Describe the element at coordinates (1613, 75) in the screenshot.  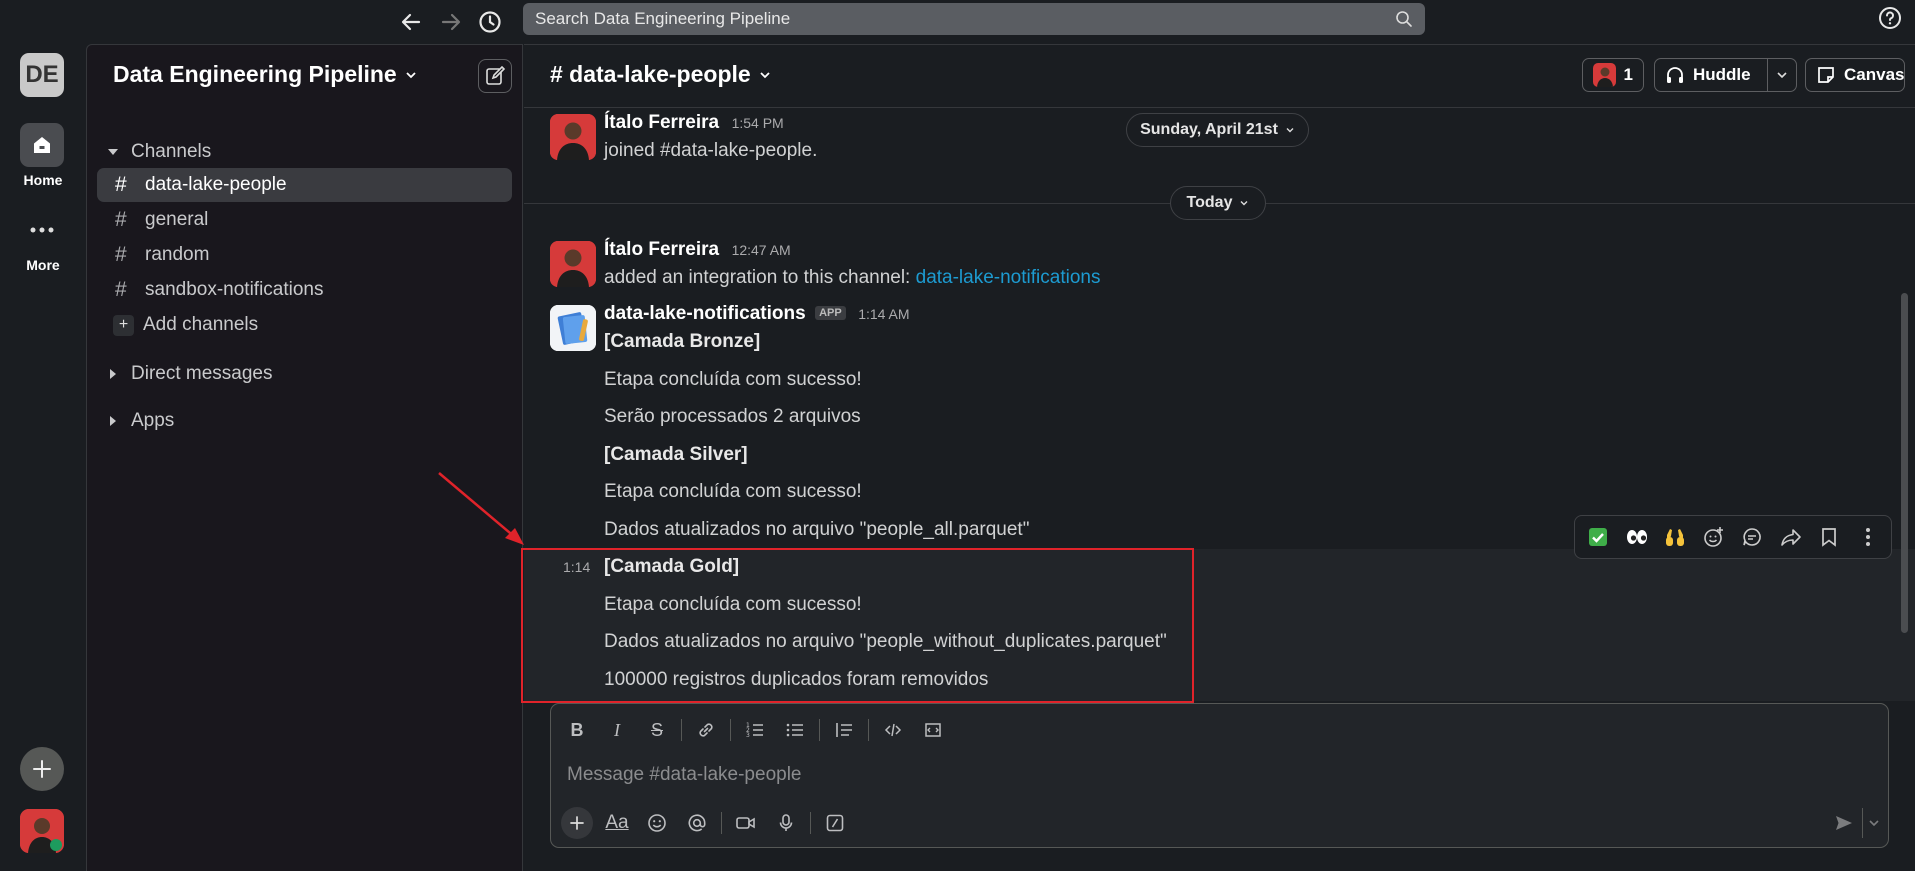
I see `members-button: 1` at that location.